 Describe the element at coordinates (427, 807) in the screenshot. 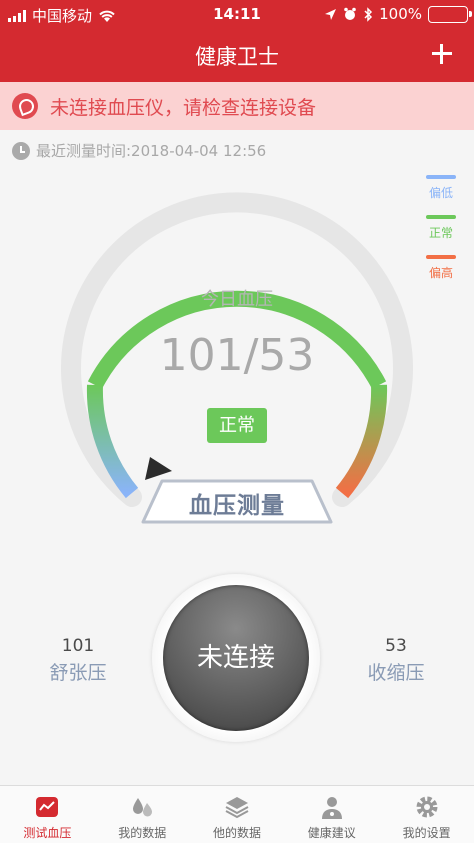

I see `gear-icon` at that location.